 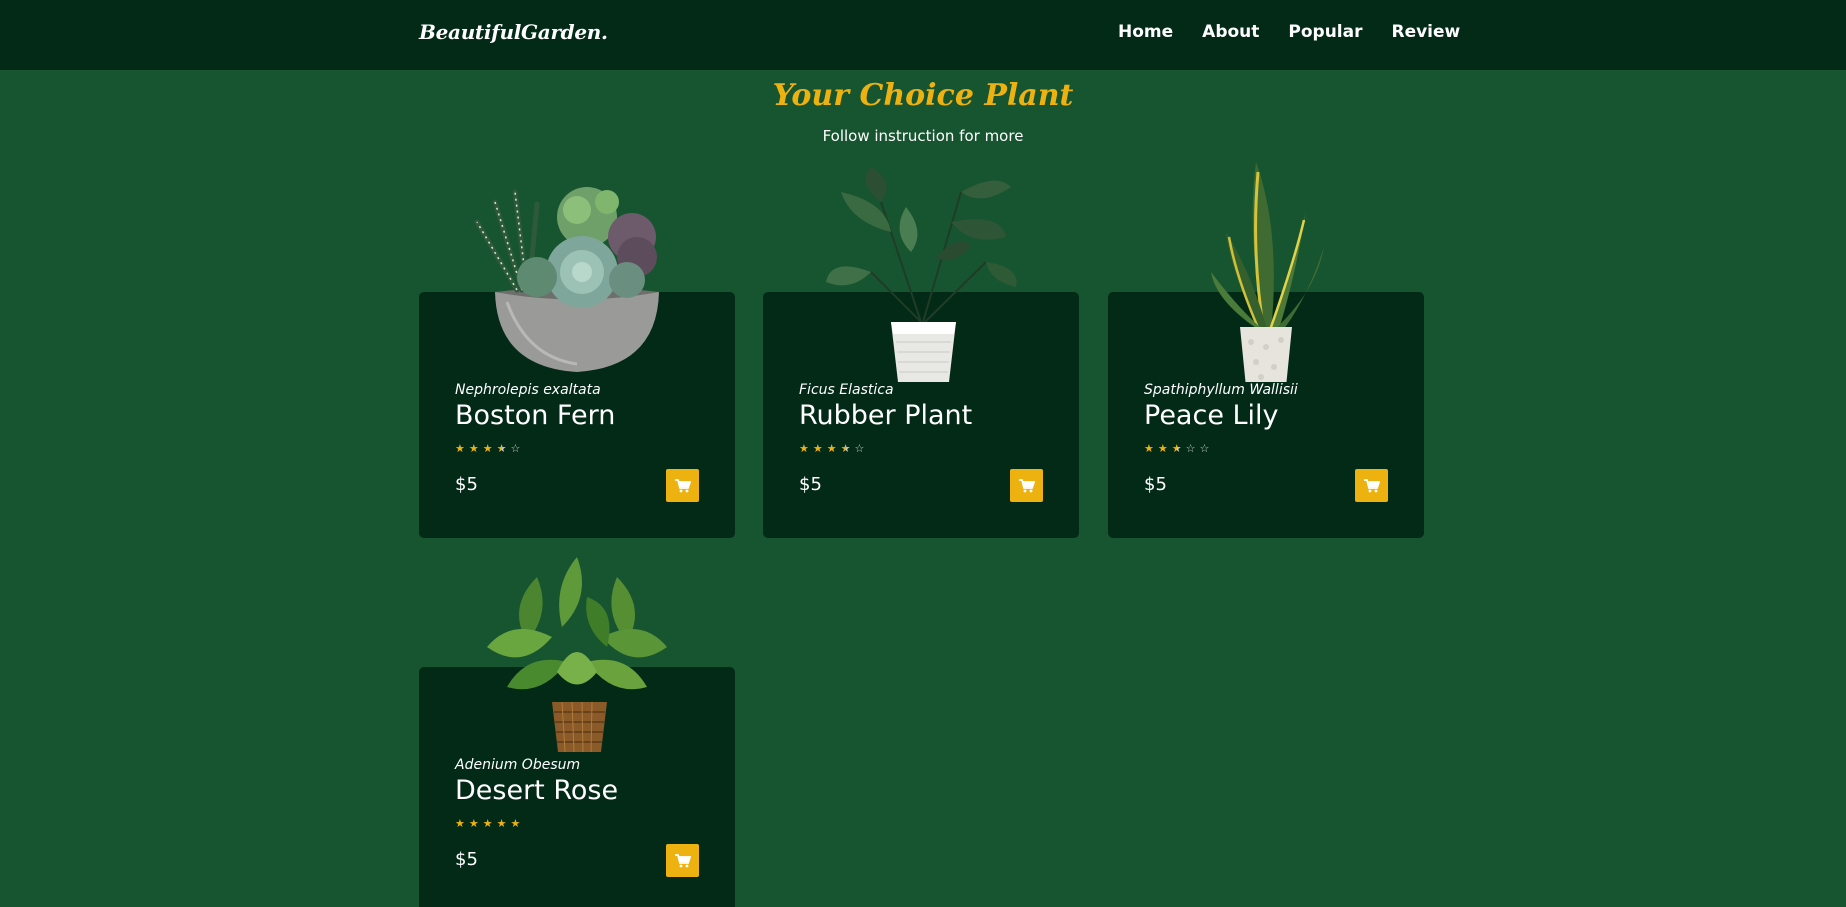 What do you see at coordinates (577, 655) in the screenshot?
I see `leafy-plant-icon` at bounding box center [577, 655].